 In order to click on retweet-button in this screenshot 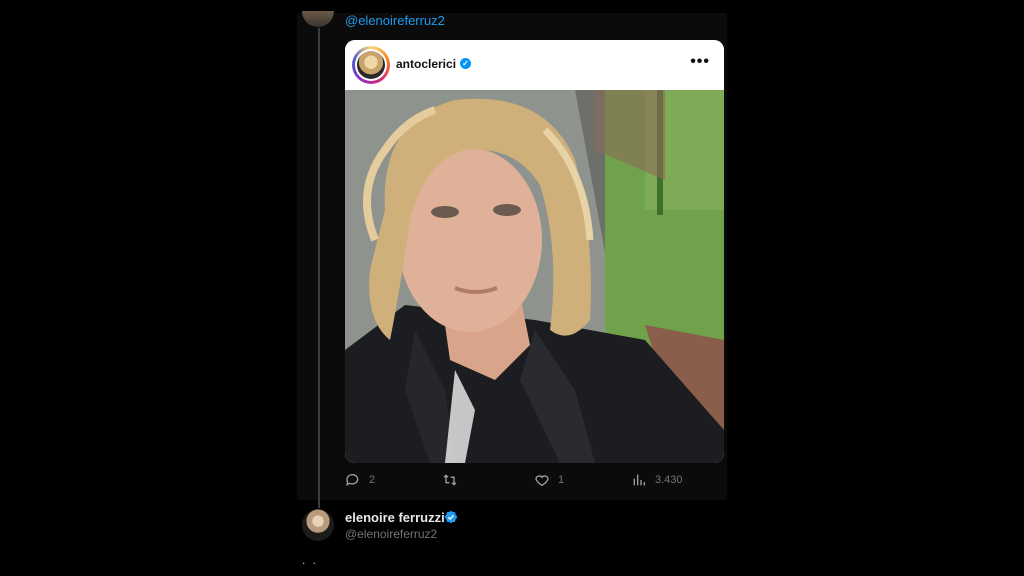, I will do `click(454, 480)`.